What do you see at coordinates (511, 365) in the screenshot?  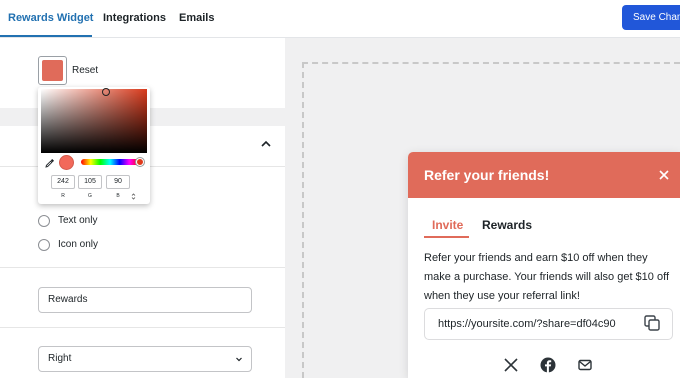 I see `x-icon` at bounding box center [511, 365].